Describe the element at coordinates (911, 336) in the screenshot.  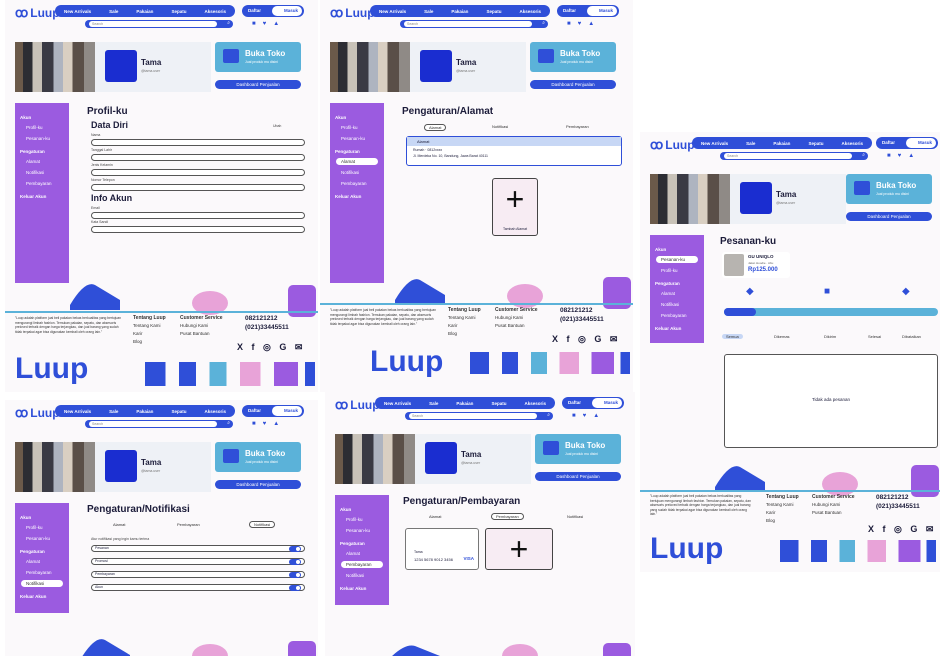
I see `tab-dibatalkan: Dibatalkan` at that location.